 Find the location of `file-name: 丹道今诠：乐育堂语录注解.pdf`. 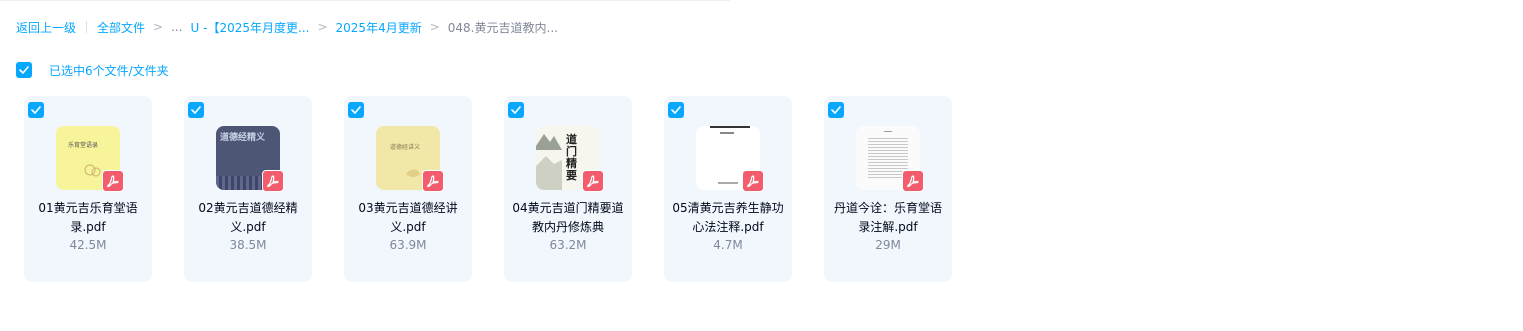

file-name: 丹道今诠：乐育堂语录注解.pdf is located at coordinates (888, 218).